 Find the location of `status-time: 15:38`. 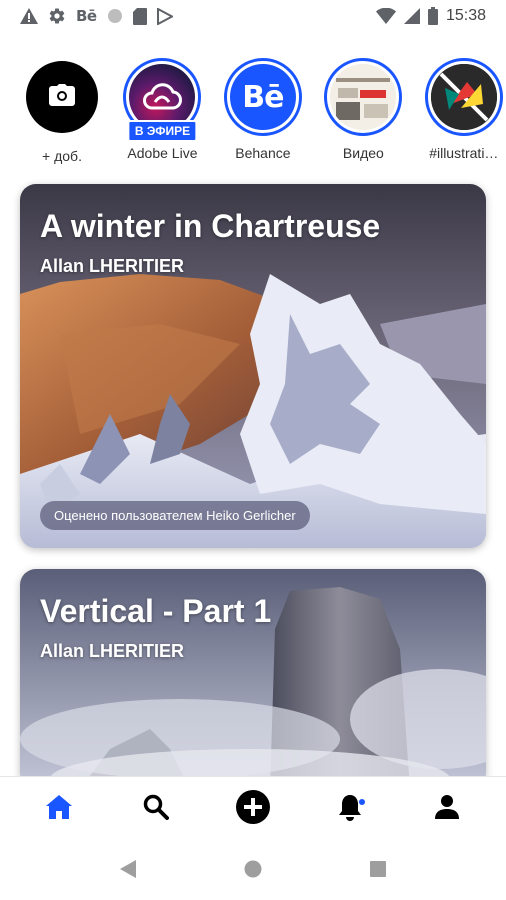

status-time: 15:38 is located at coordinates (465, 15).